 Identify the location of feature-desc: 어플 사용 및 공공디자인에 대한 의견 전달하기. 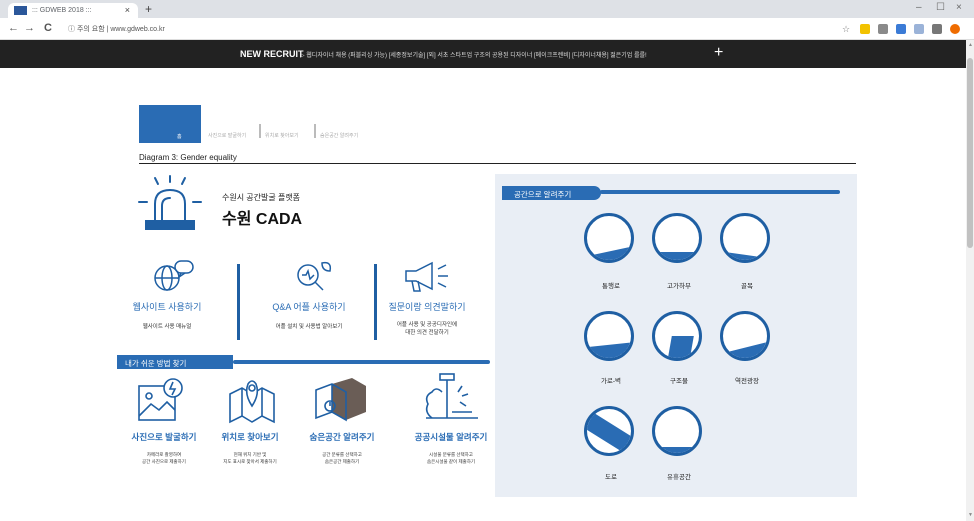
(427, 329).